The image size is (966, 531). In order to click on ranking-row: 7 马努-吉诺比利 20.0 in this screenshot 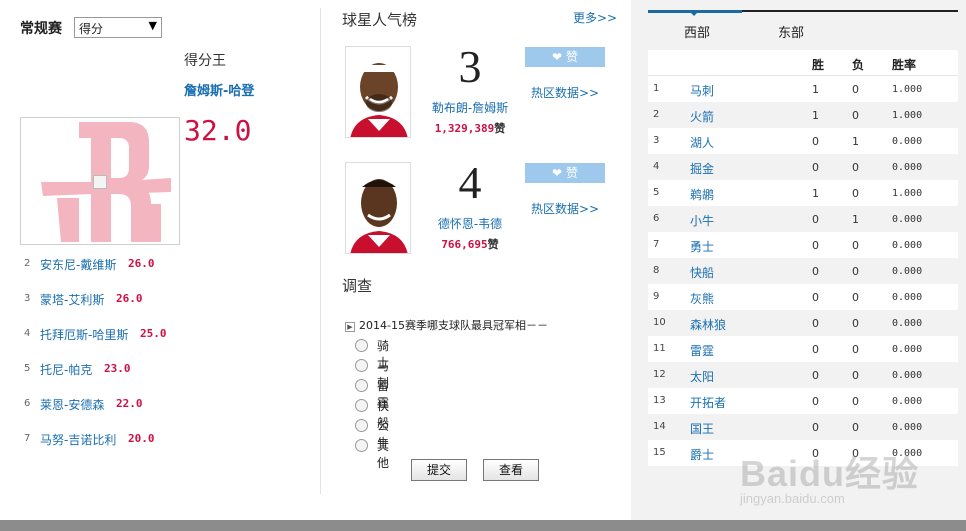, I will do `click(169, 441)`.